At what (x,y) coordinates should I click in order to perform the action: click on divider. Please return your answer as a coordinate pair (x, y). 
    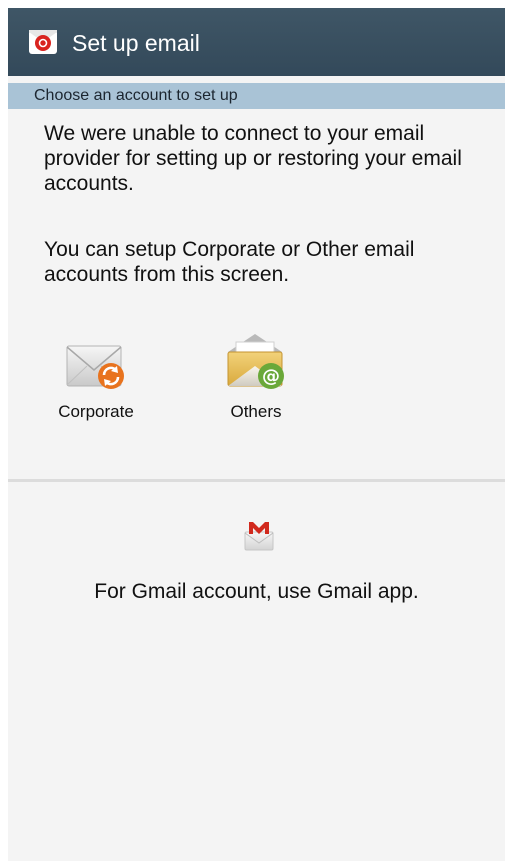
    Looking at the image, I should click on (256, 480).